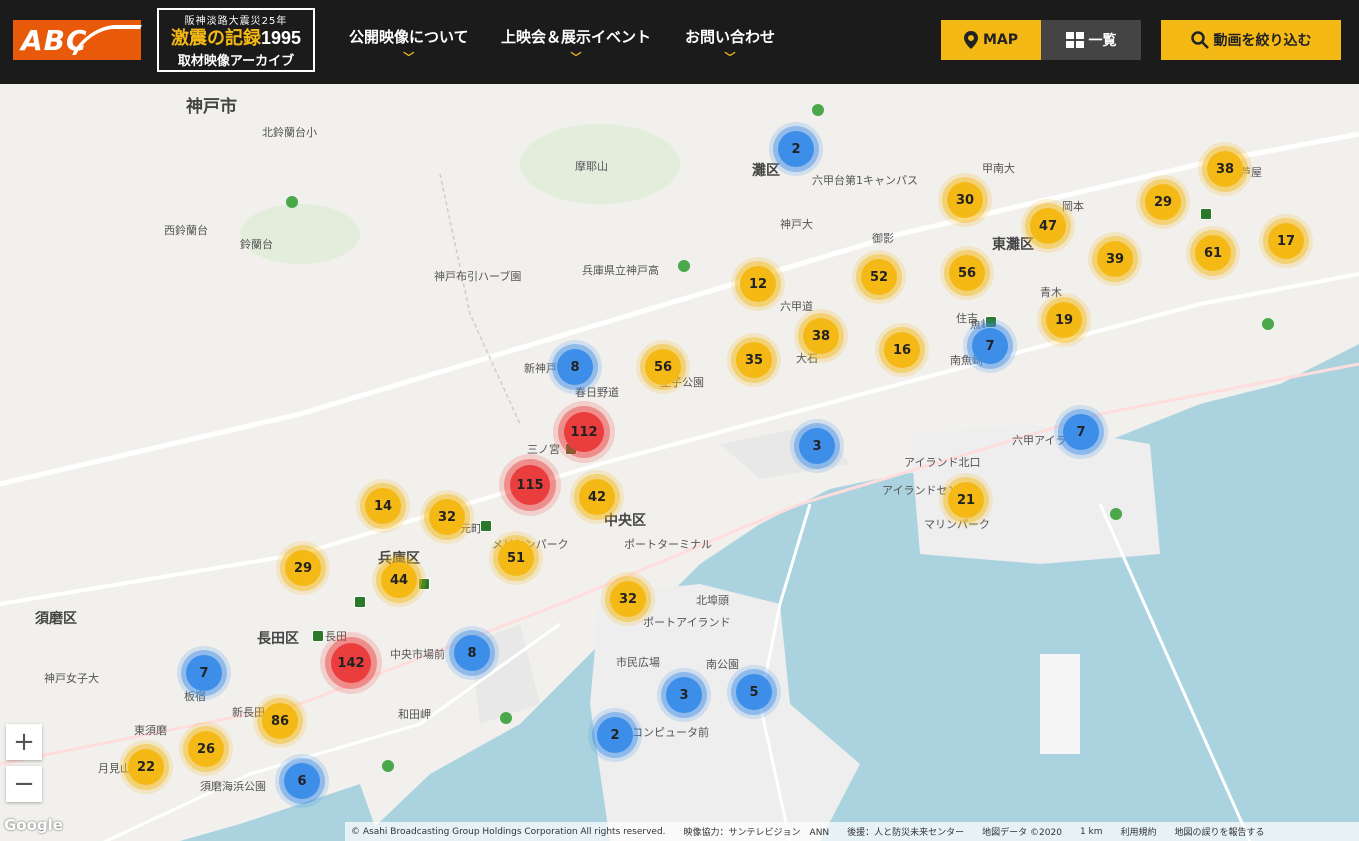 This screenshot has height=841, width=1359. I want to click on label-wadamisaki: 和田岬, so click(414, 714).